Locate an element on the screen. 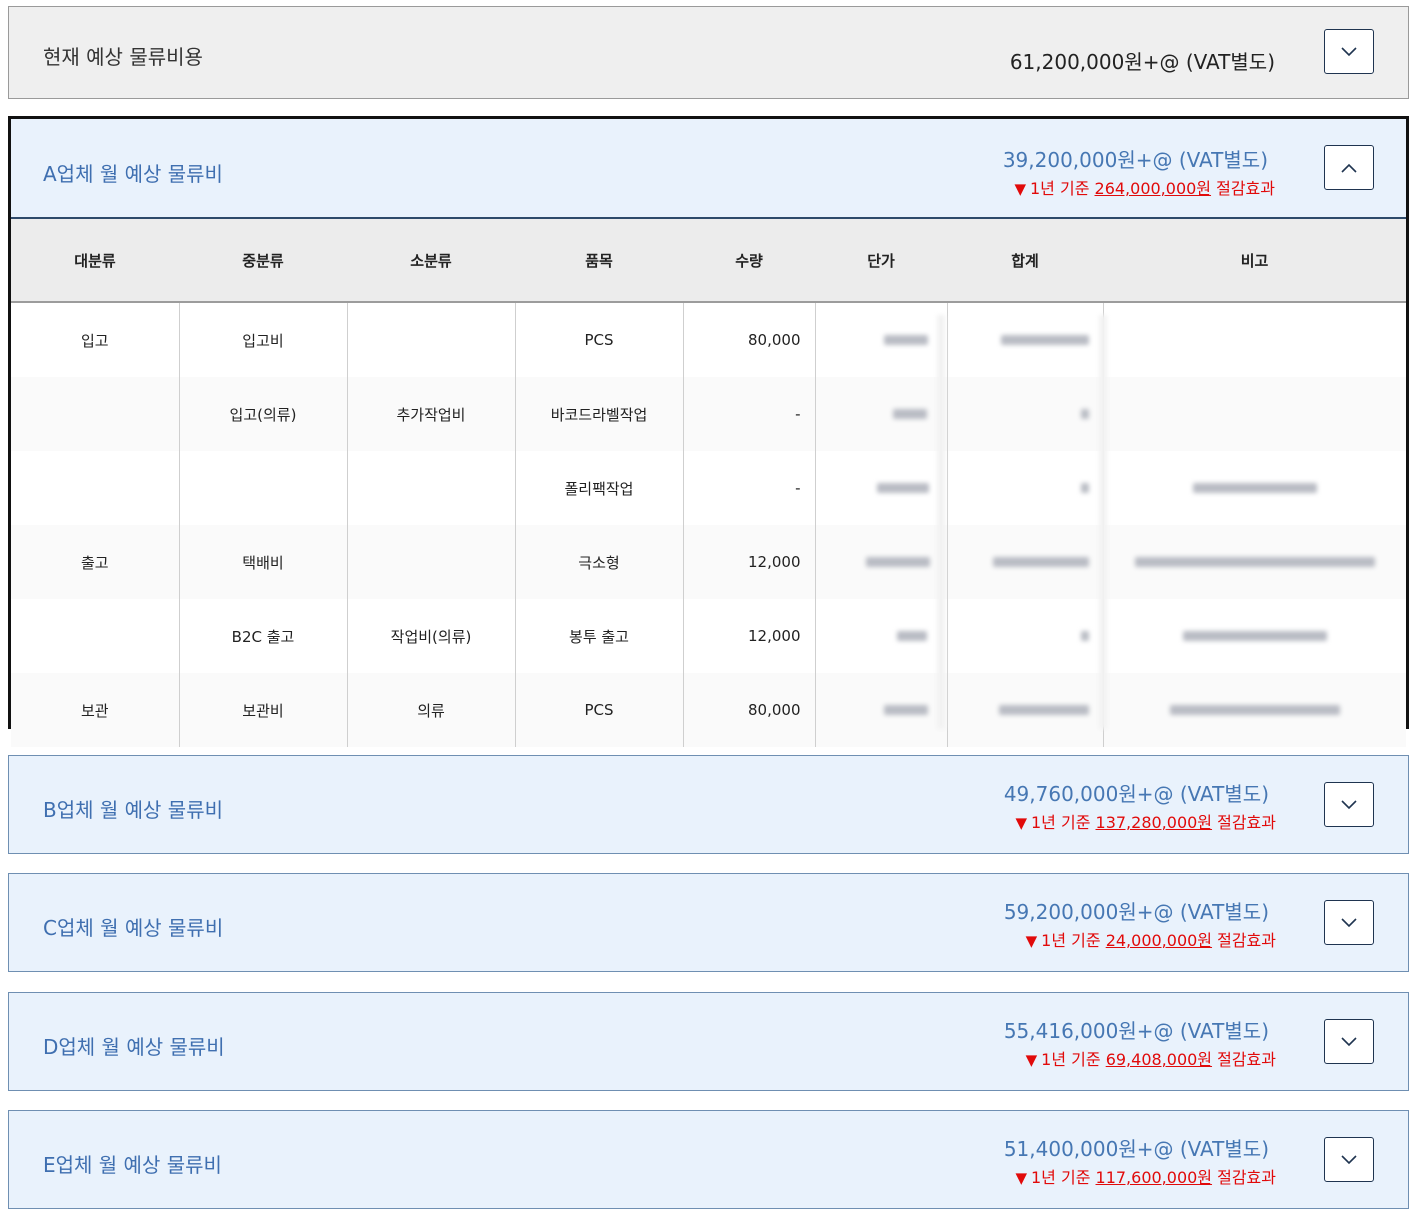 Image resolution: width=1415 pixels, height=1221 pixels. vendor-c-toggle-button is located at coordinates (1349, 922).